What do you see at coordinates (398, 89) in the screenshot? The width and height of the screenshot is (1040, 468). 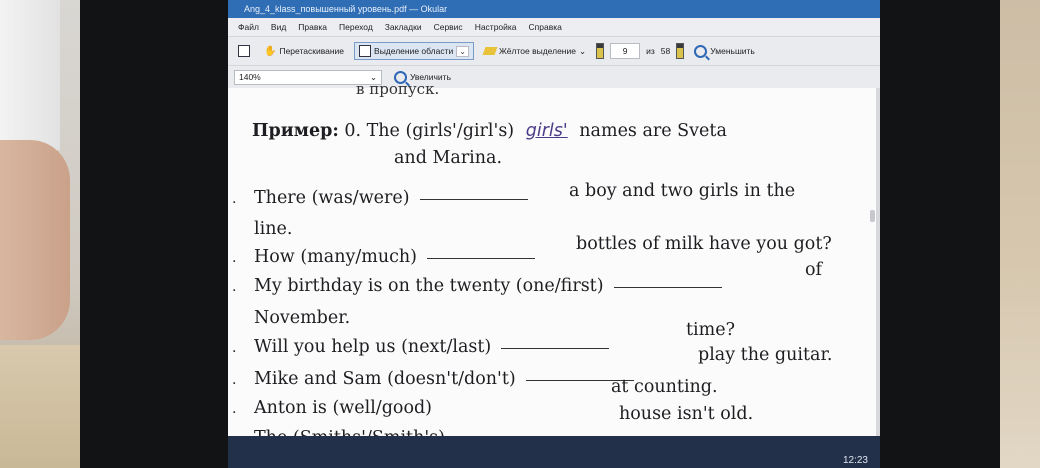 I see `clipped-text-line: в пропуск.` at bounding box center [398, 89].